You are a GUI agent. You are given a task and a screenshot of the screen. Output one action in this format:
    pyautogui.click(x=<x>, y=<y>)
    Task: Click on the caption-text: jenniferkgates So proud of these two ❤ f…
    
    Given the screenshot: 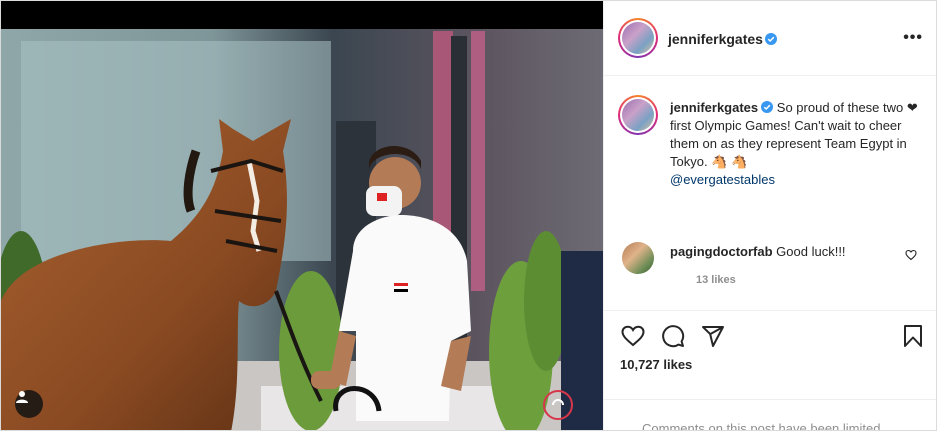 What is the action you would take?
    pyautogui.click(x=798, y=144)
    